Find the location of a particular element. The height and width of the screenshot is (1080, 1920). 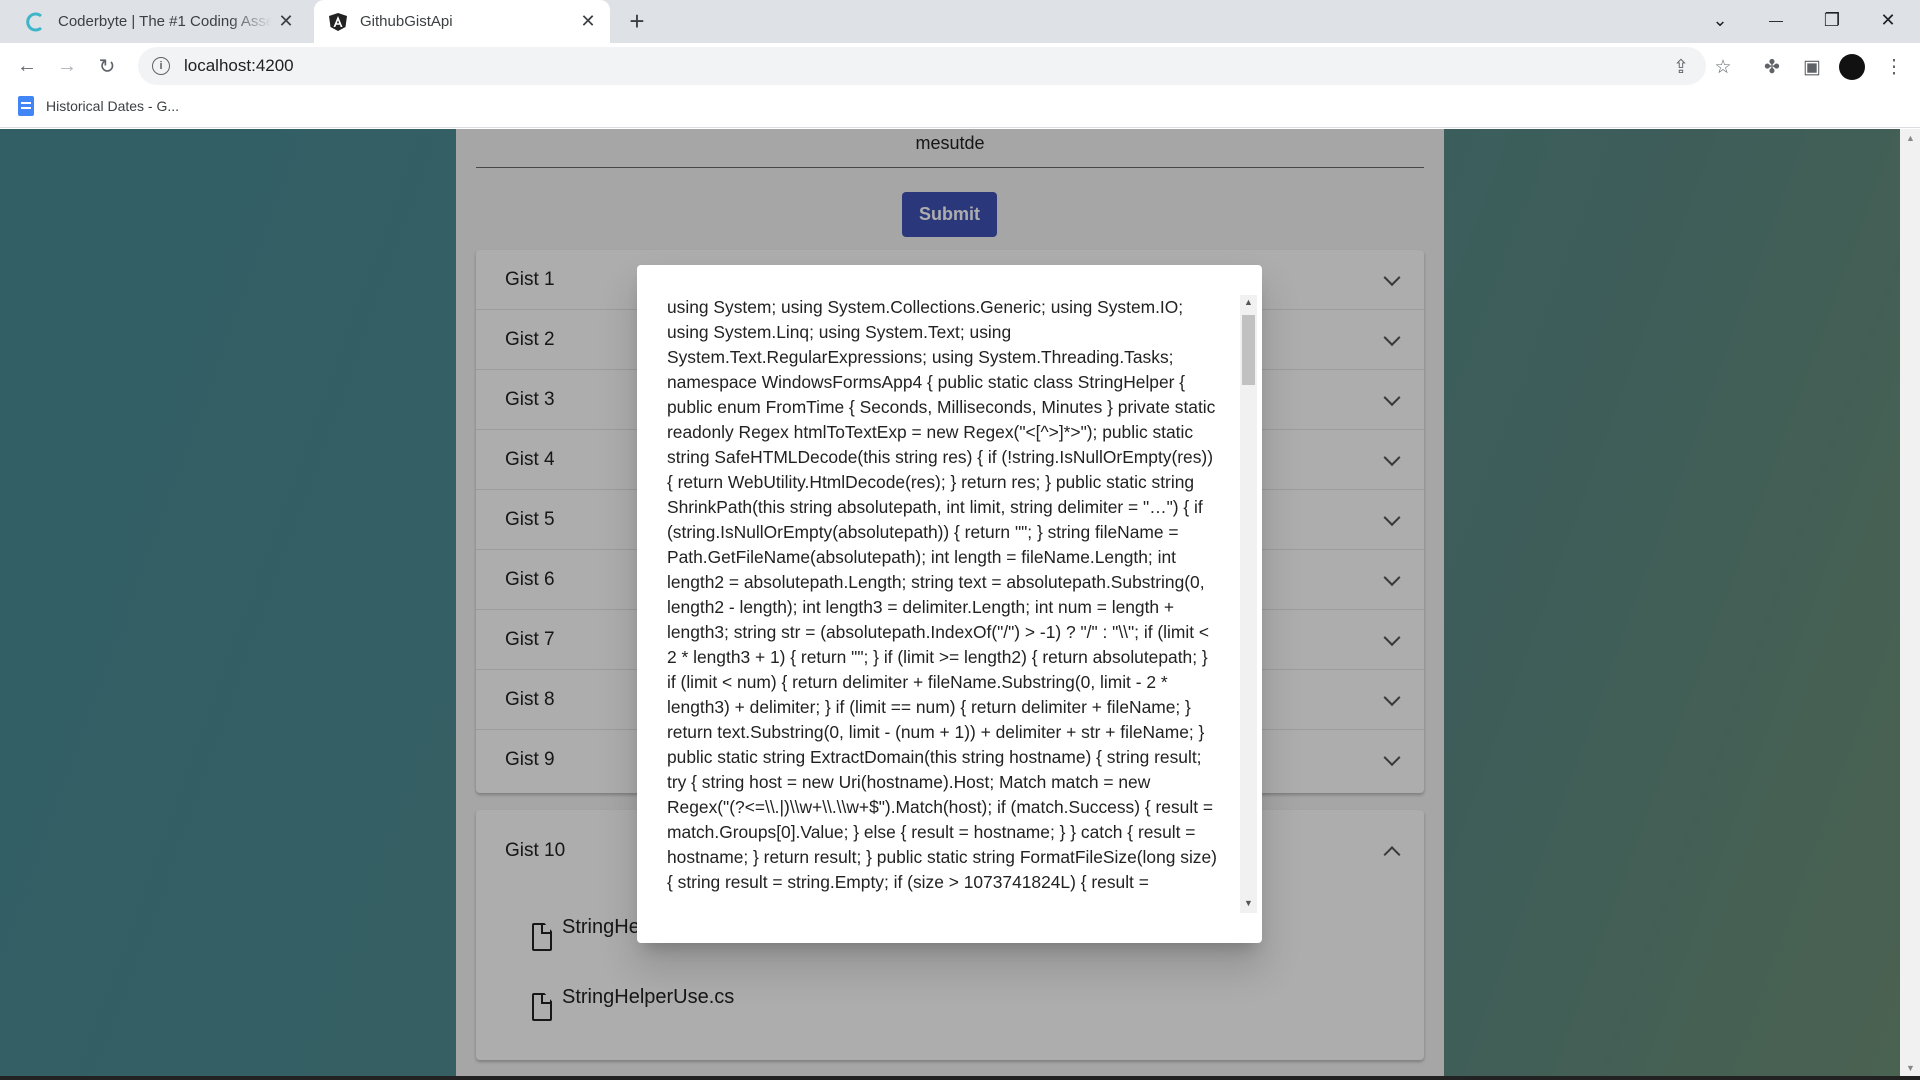

extensions-icon: ✤ is located at coordinates (1772, 67).